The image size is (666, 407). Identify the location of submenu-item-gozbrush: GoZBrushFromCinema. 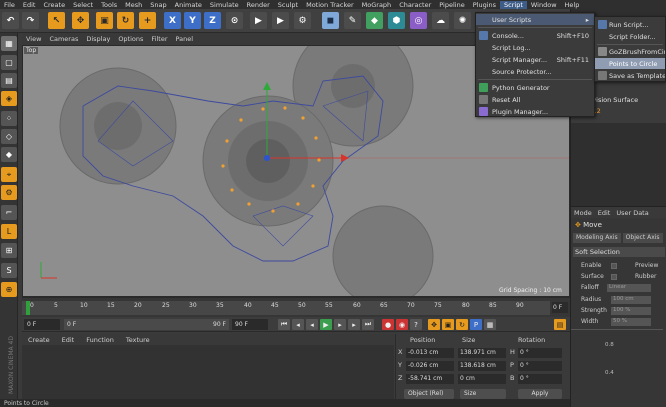
(630, 51).